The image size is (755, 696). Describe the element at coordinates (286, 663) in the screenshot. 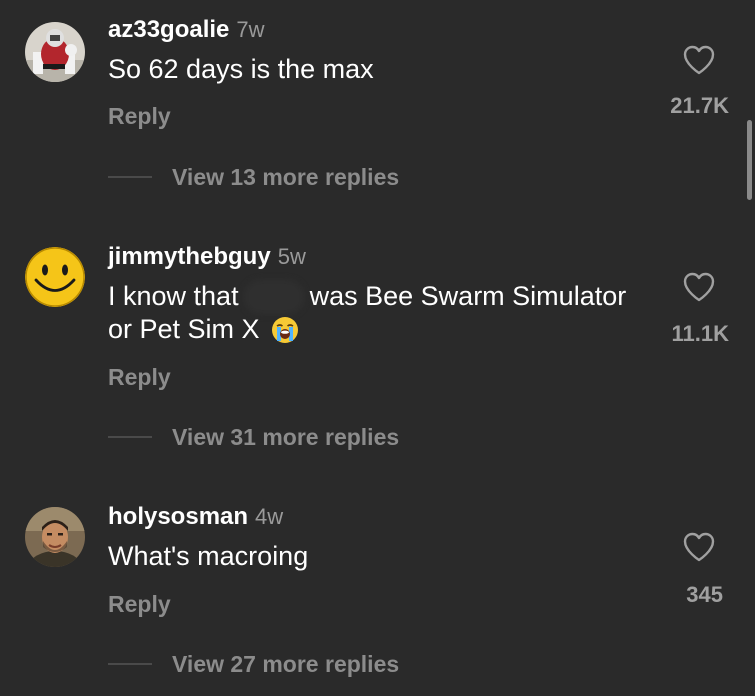

I see `view-more-label: View 27 more replies` at that location.